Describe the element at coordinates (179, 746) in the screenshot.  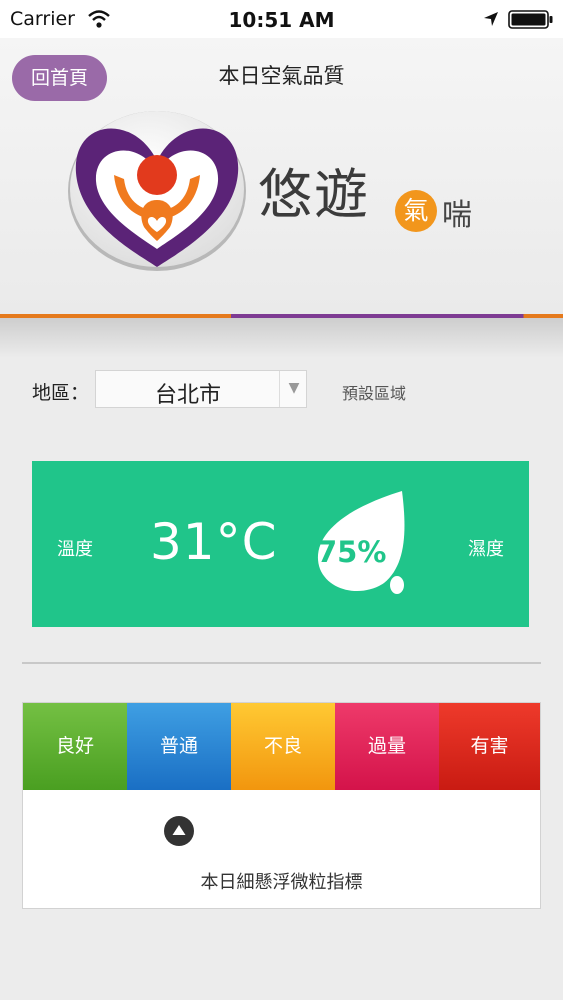
I see `aq-level-moderate: 普通` at that location.